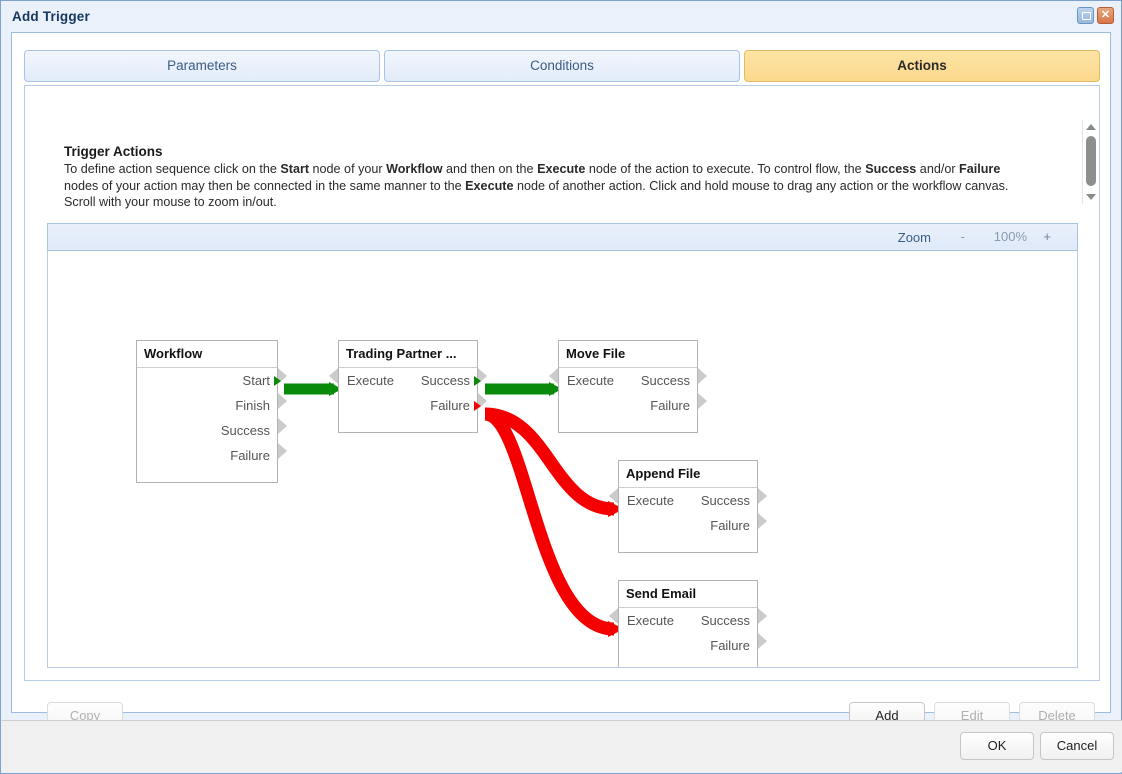 The width and height of the screenshot is (1122, 774). I want to click on scrollbar-thumb, so click(1091, 161).